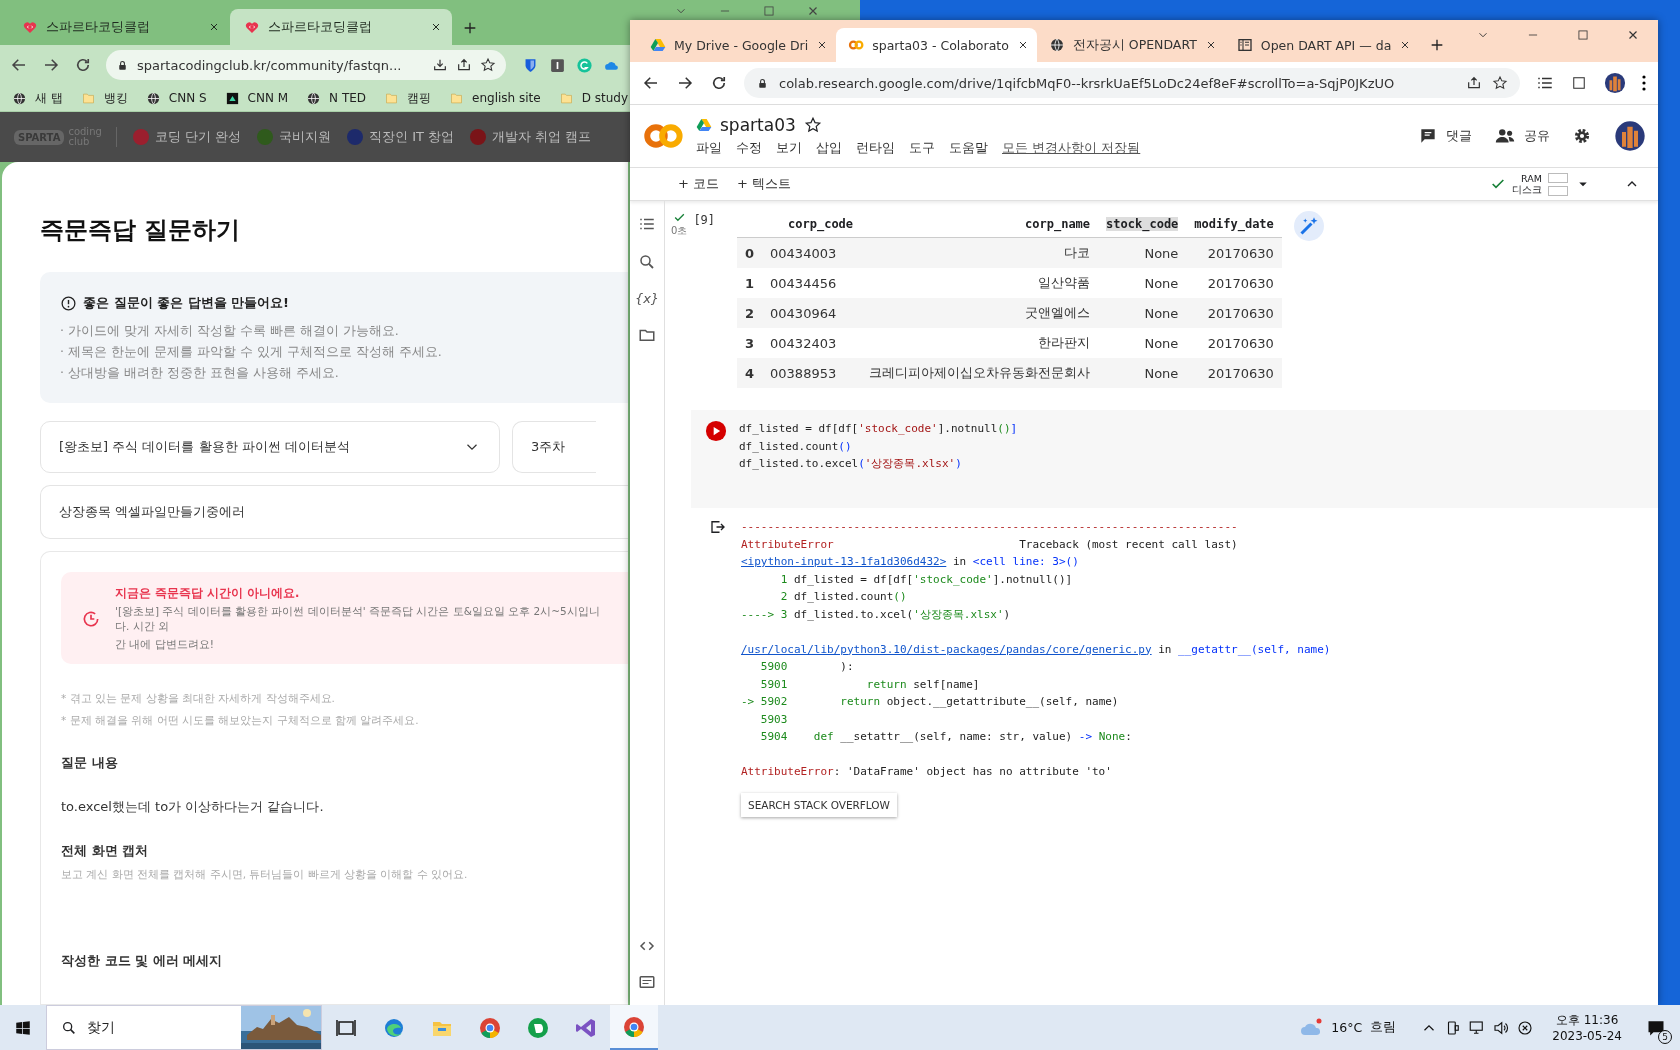 Image resolution: width=1680 pixels, height=1050 pixels. Describe the element at coordinates (165, 644) in the screenshot. I see `notice-text: 간 내에 답변드려요!` at that location.